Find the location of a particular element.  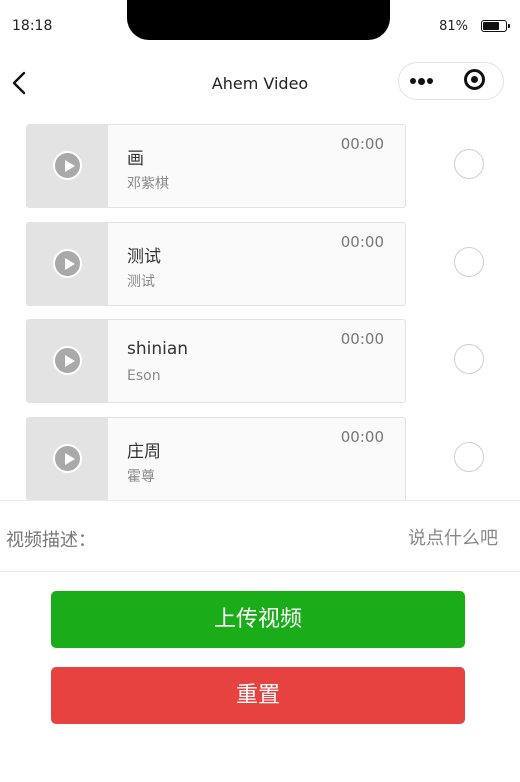

video-row: 画 邓紫棋 00:00 is located at coordinates (260, 166).